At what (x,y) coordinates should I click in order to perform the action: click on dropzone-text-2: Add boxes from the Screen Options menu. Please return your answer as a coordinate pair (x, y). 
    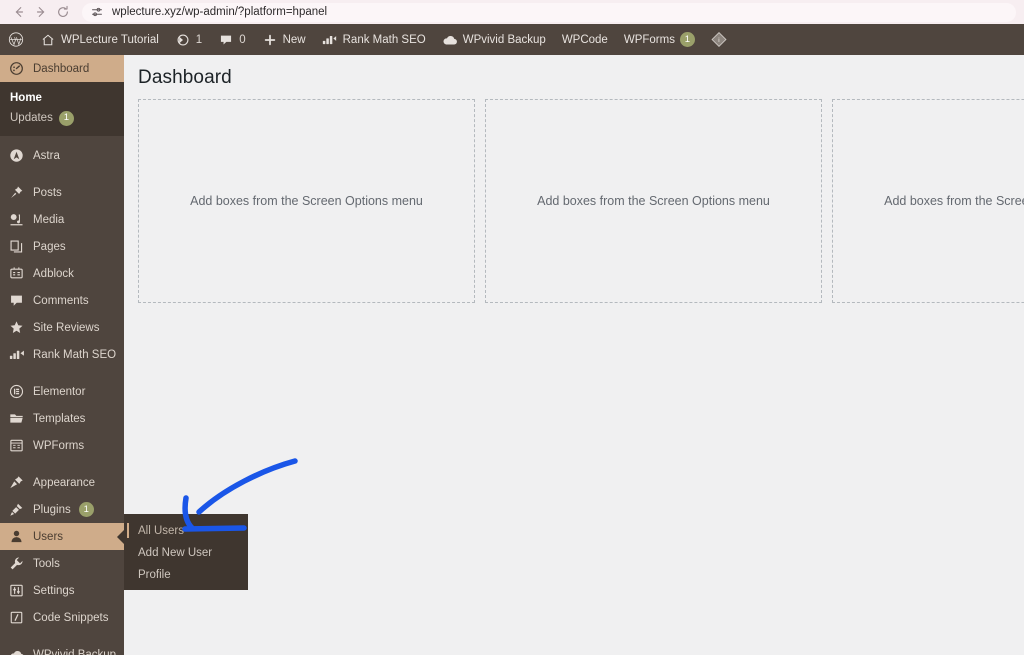
    Looking at the image, I should click on (653, 201).